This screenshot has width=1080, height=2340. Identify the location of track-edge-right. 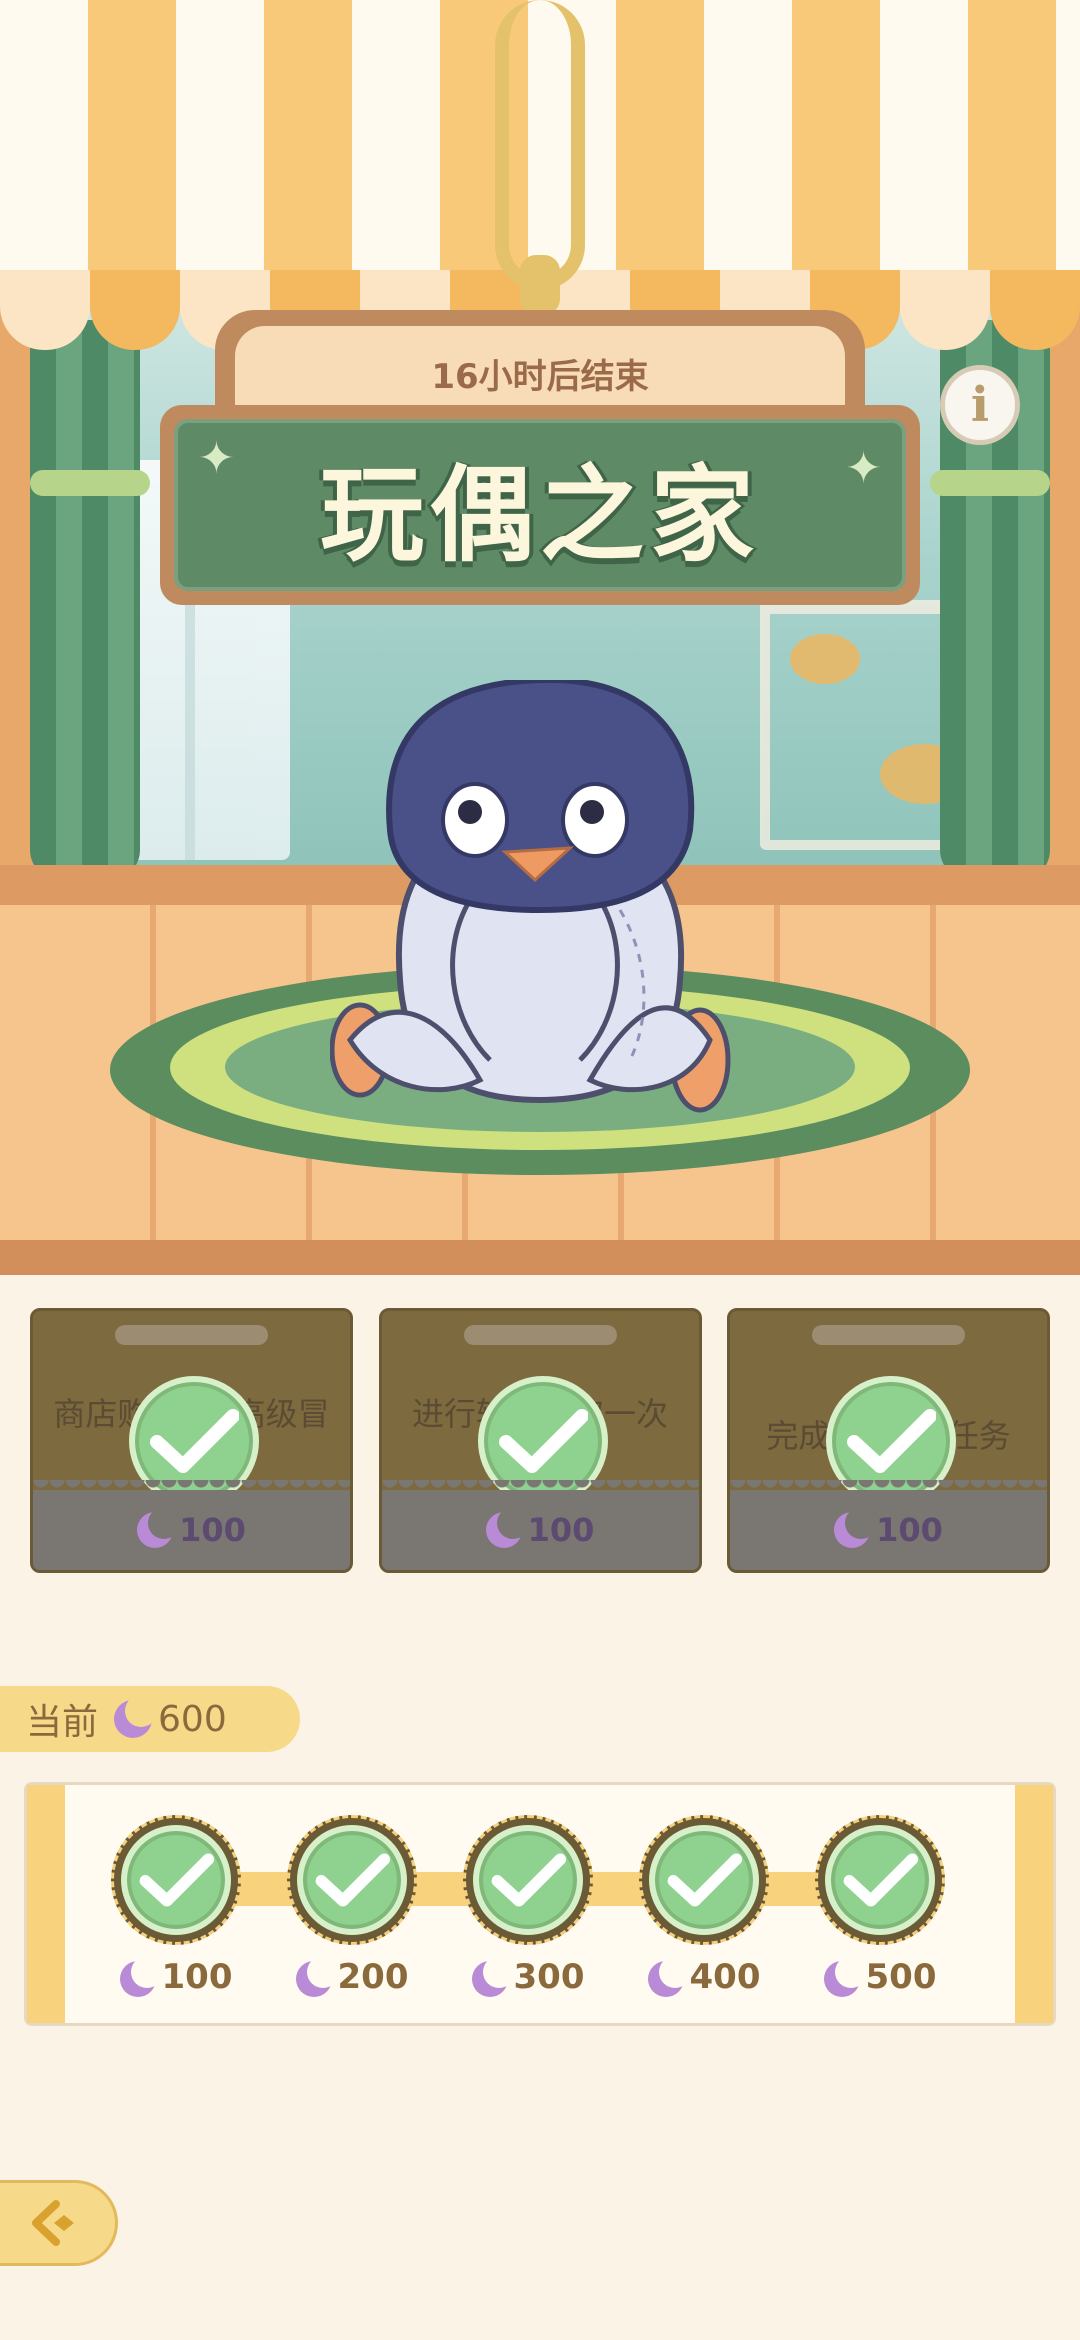
(1034, 1904).